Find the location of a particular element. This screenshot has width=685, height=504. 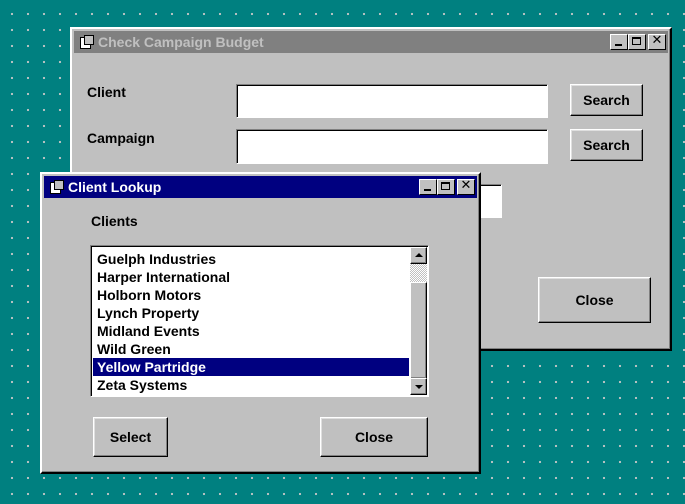

list-item: Zeta Systems is located at coordinates (251, 385).